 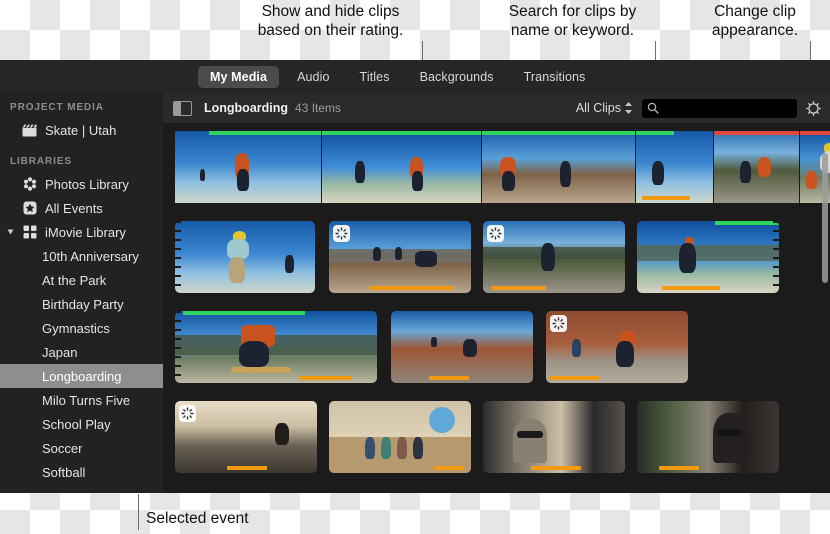 What do you see at coordinates (64, 472) in the screenshot?
I see `sidebar-item-label: Softball` at bounding box center [64, 472].